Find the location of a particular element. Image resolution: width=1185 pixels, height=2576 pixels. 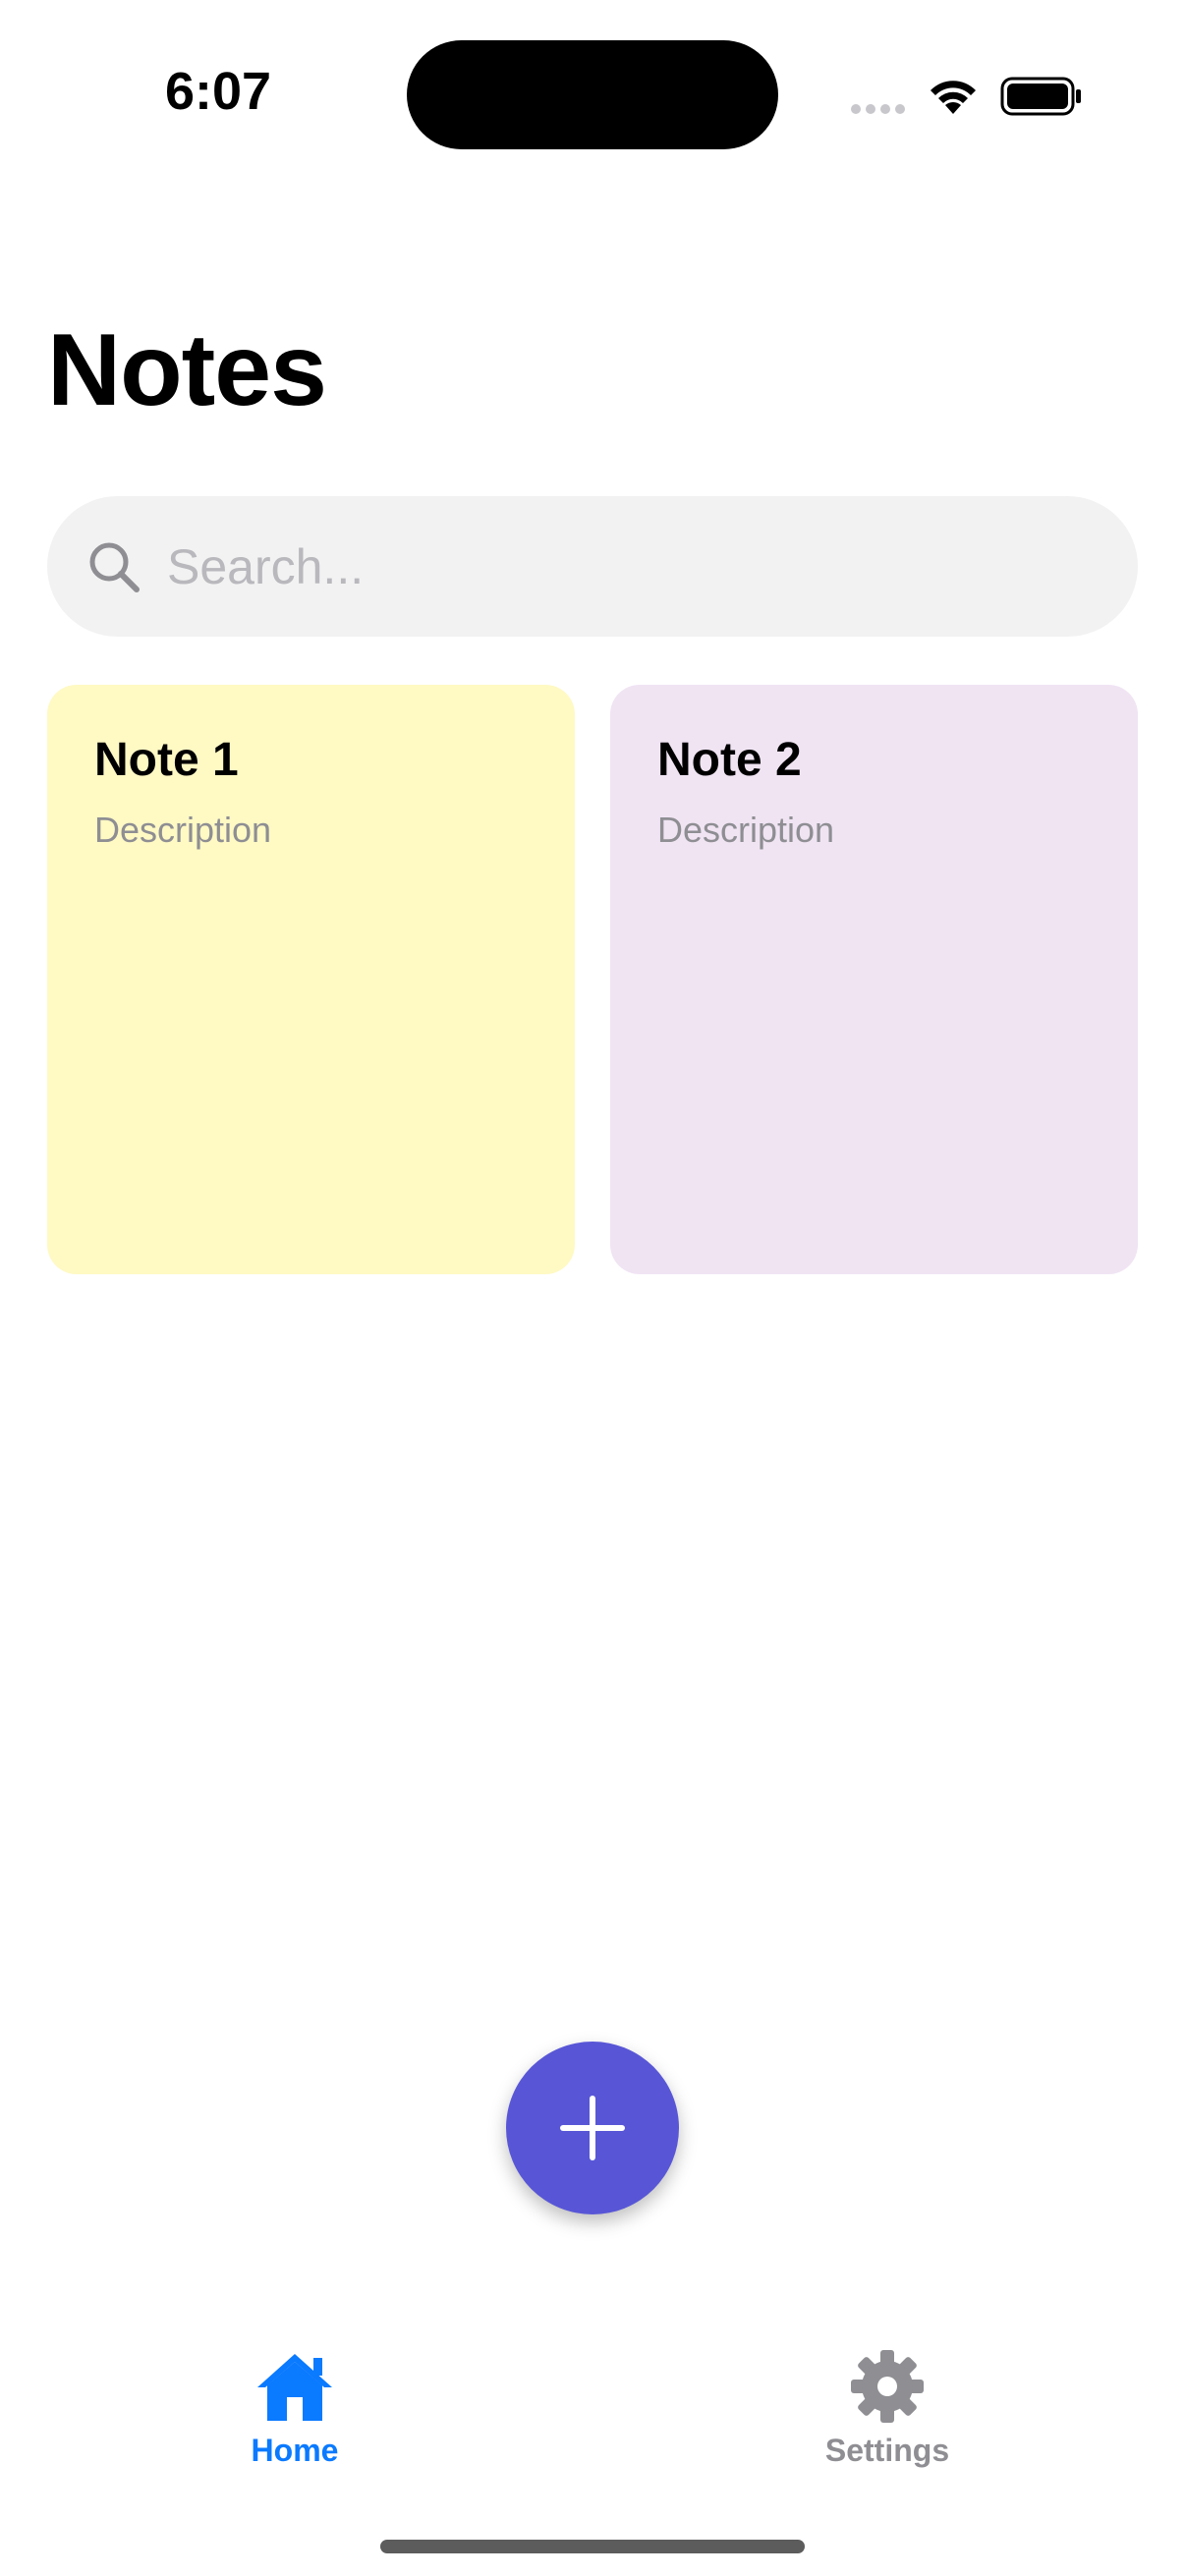

page-title: Notes is located at coordinates (187, 370).